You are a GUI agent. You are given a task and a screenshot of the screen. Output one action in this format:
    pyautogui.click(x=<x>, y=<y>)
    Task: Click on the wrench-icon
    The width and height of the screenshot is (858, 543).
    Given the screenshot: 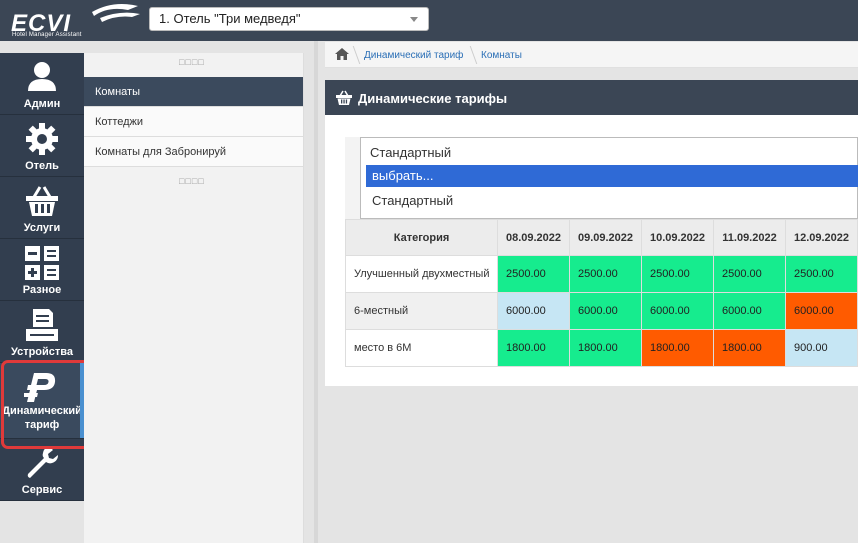 What is the action you would take?
    pyautogui.click(x=42, y=462)
    